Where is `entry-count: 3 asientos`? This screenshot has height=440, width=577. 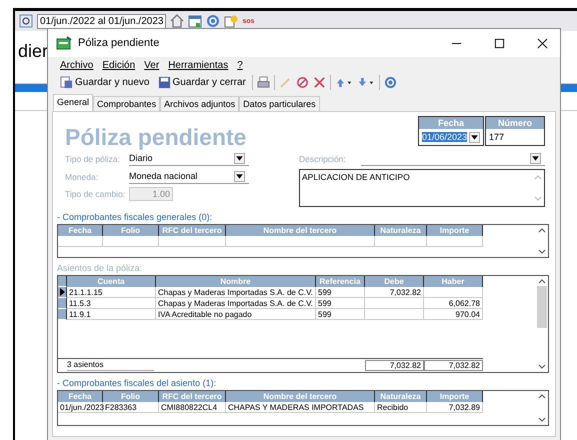 entry-count: 3 asientos is located at coordinates (110, 365).